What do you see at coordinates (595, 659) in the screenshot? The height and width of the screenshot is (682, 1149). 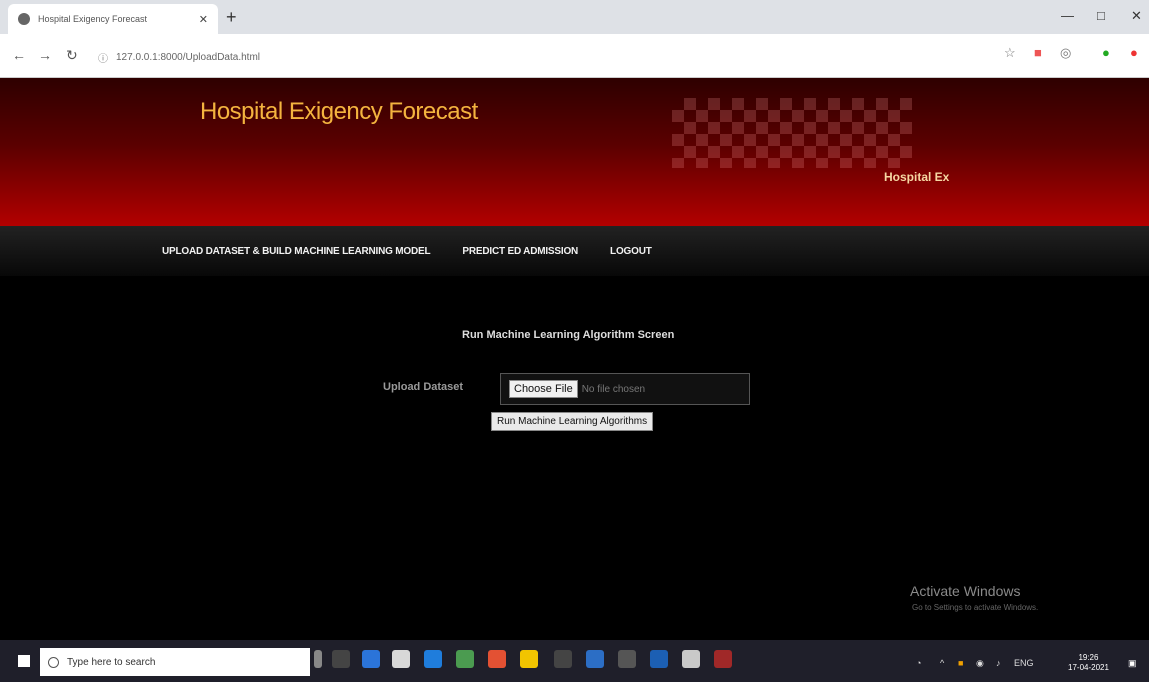 I see `explorer-icon` at bounding box center [595, 659].